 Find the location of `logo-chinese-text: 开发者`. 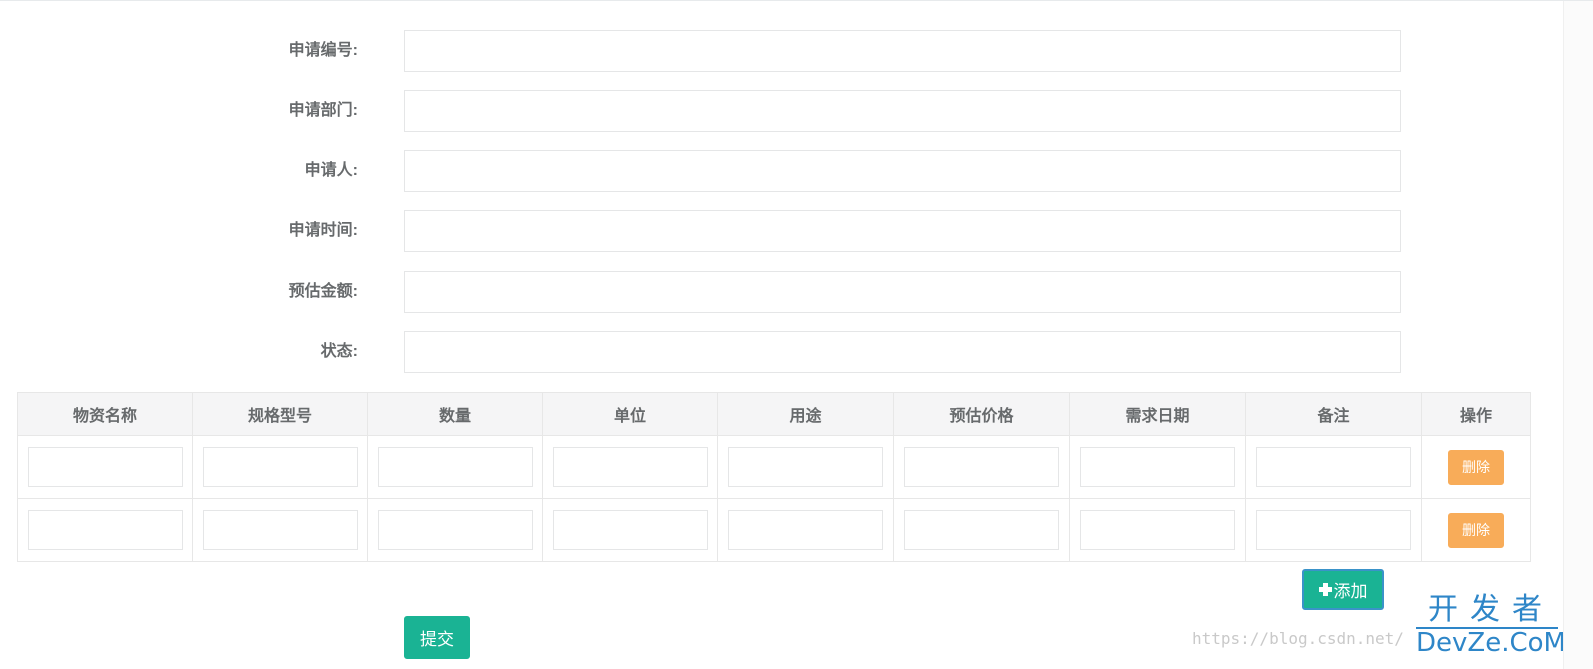

logo-chinese-text: 开发者 is located at coordinates (1491, 609).